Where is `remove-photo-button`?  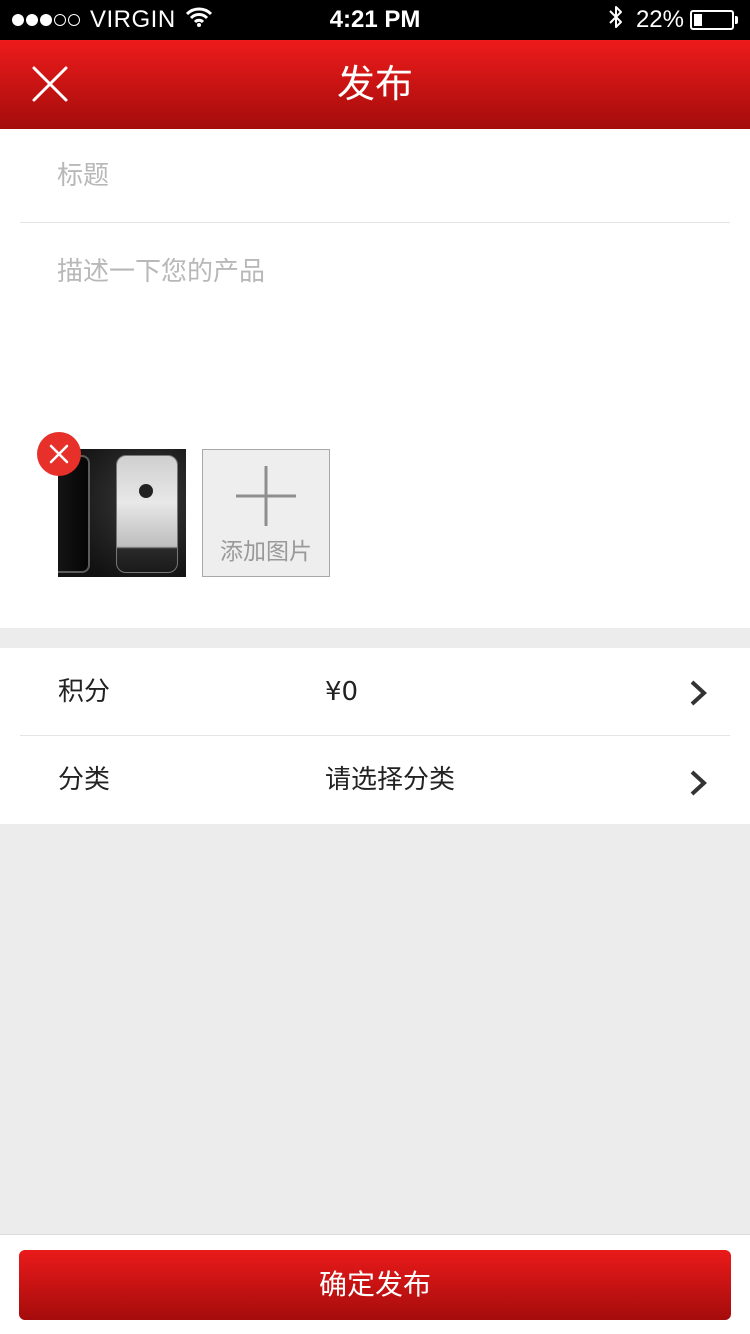
remove-photo-button is located at coordinates (59, 454).